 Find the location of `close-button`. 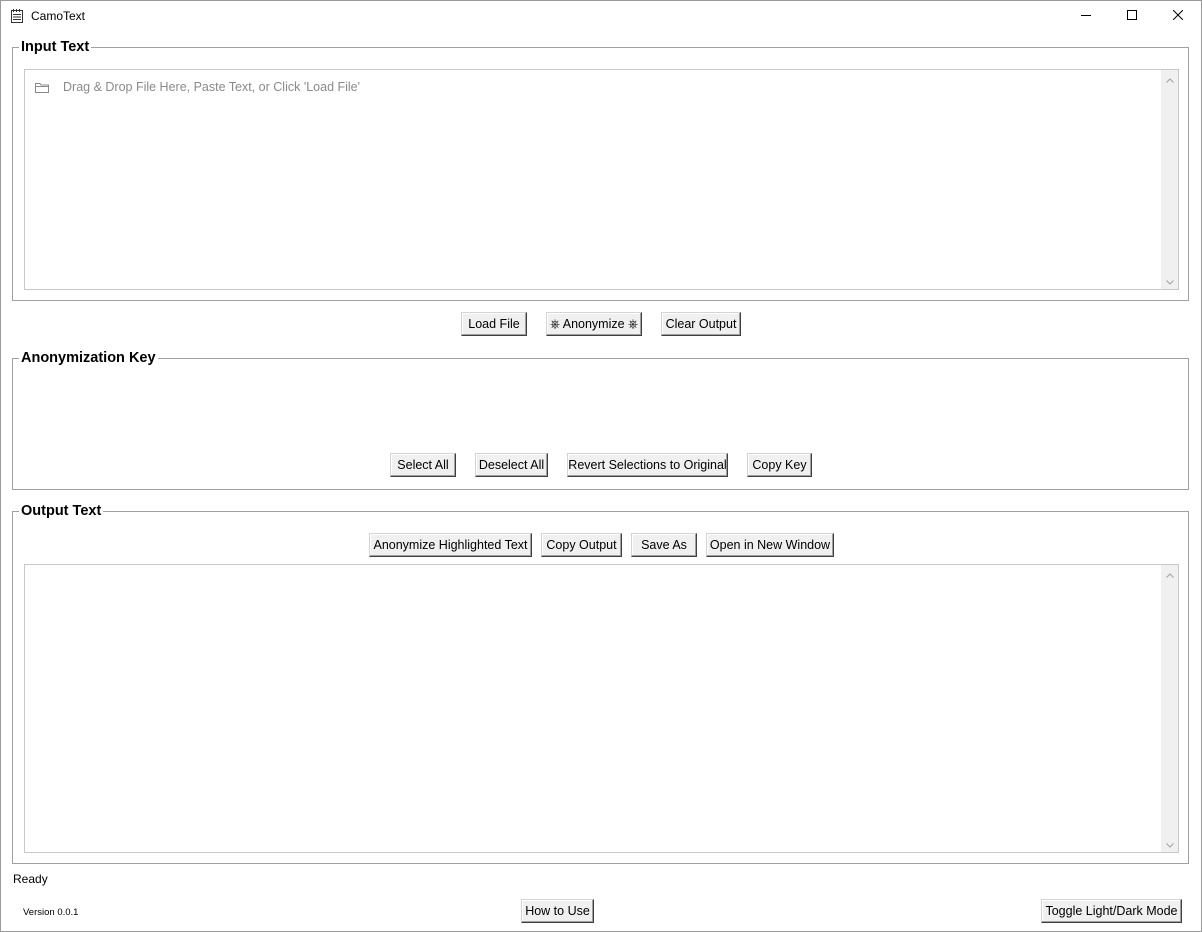

close-button is located at coordinates (1178, 16).